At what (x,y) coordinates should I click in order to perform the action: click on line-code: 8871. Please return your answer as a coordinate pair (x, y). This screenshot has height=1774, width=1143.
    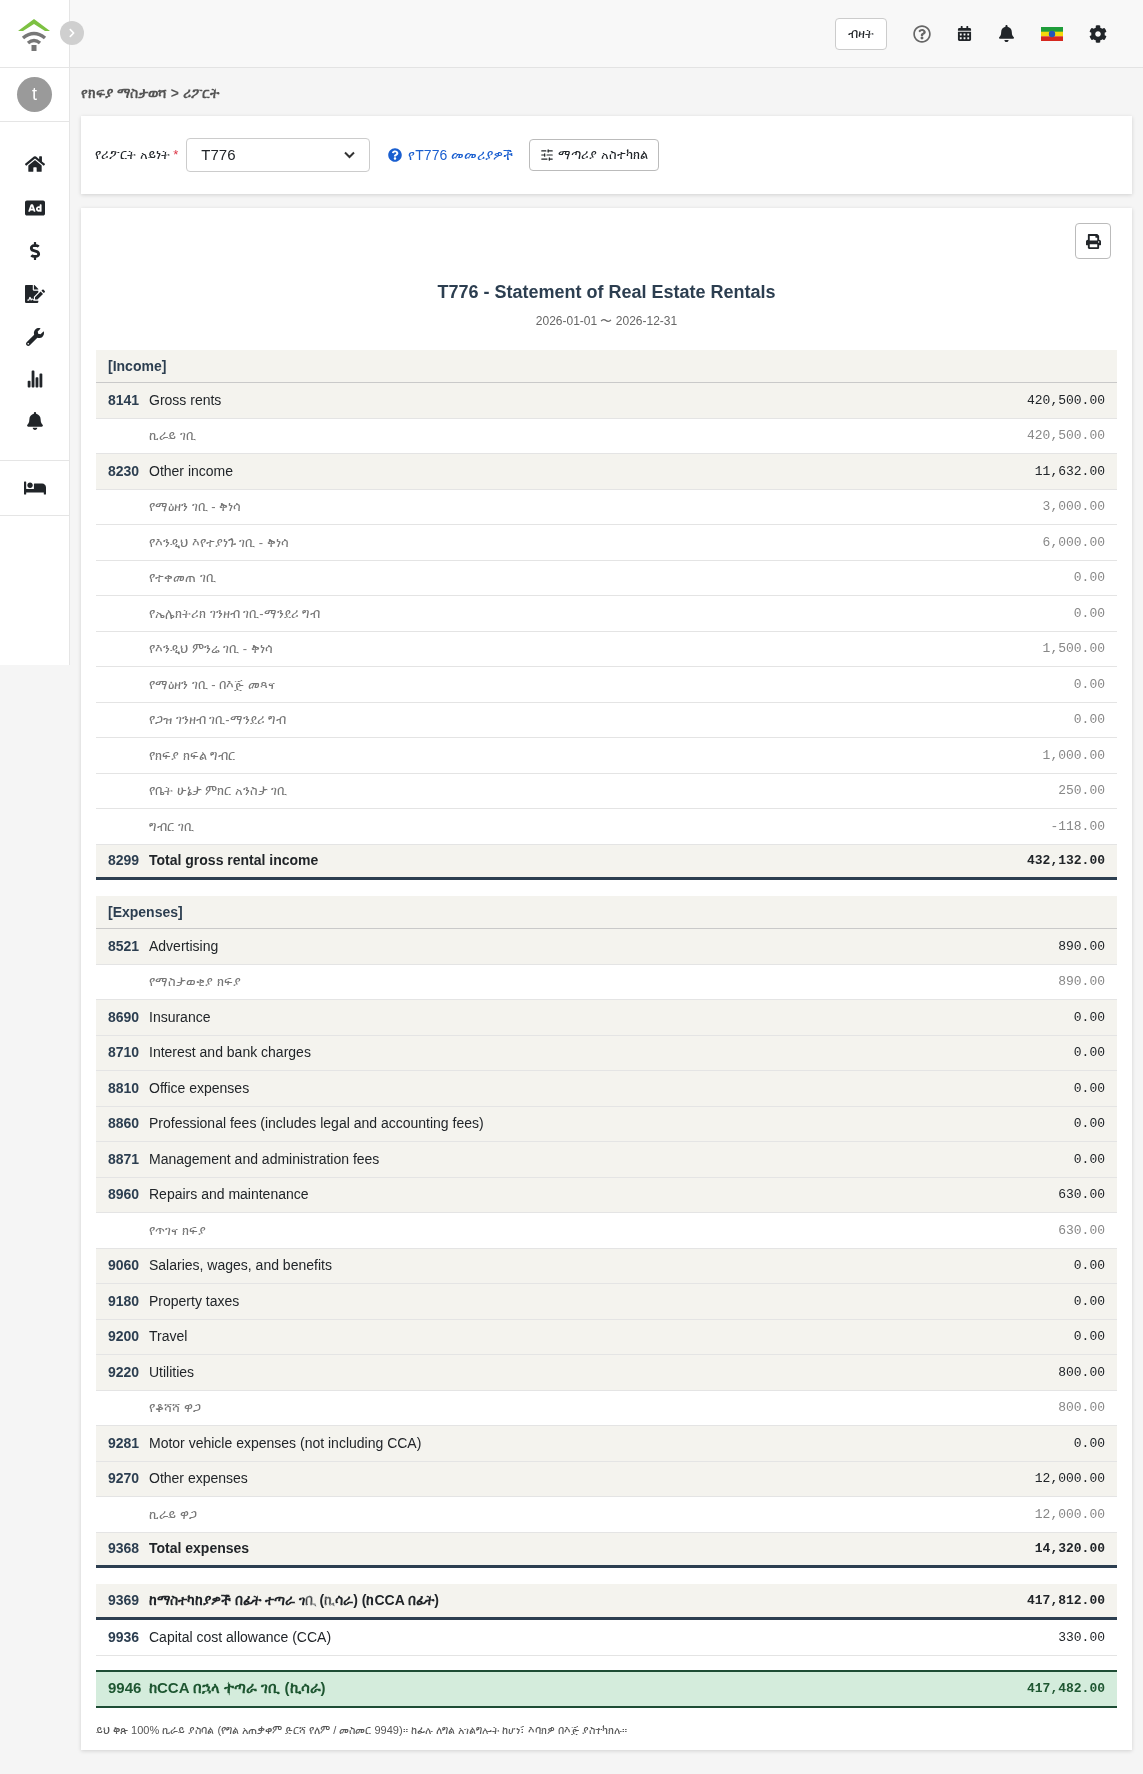
    Looking at the image, I should click on (124, 1159).